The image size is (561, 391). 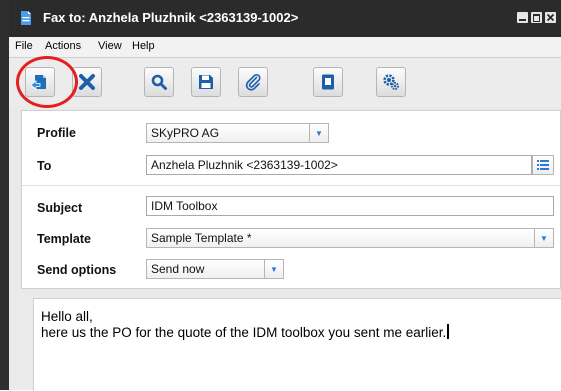 What do you see at coordinates (110, 46) in the screenshot?
I see `menu-view: View` at bounding box center [110, 46].